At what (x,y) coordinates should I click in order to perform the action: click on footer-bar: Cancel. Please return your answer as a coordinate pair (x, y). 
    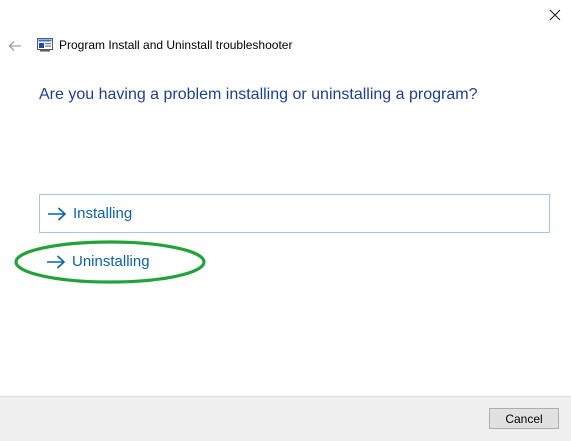
    Looking at the image, I should click on (285, 418).